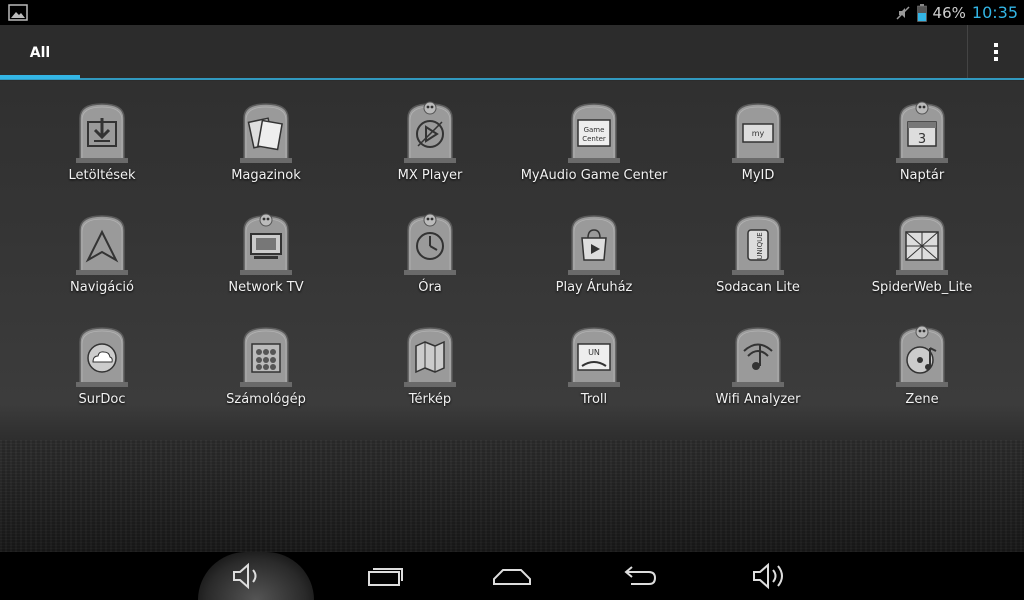 Image resolution: width=1024 pixels, height=600 pixels. What do you see at coordinates (18, 12) in the screenshot?
I see `gallery-icon` at bounding box center [18, 12].